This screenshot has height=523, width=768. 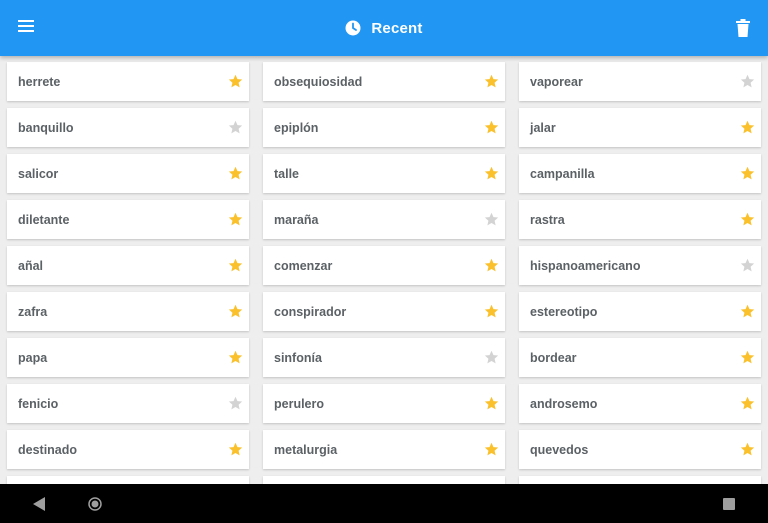 What do you see at coordinates (353, 28) in the screenshot?
I see `clock-icon` at bounding box center [353, 28].